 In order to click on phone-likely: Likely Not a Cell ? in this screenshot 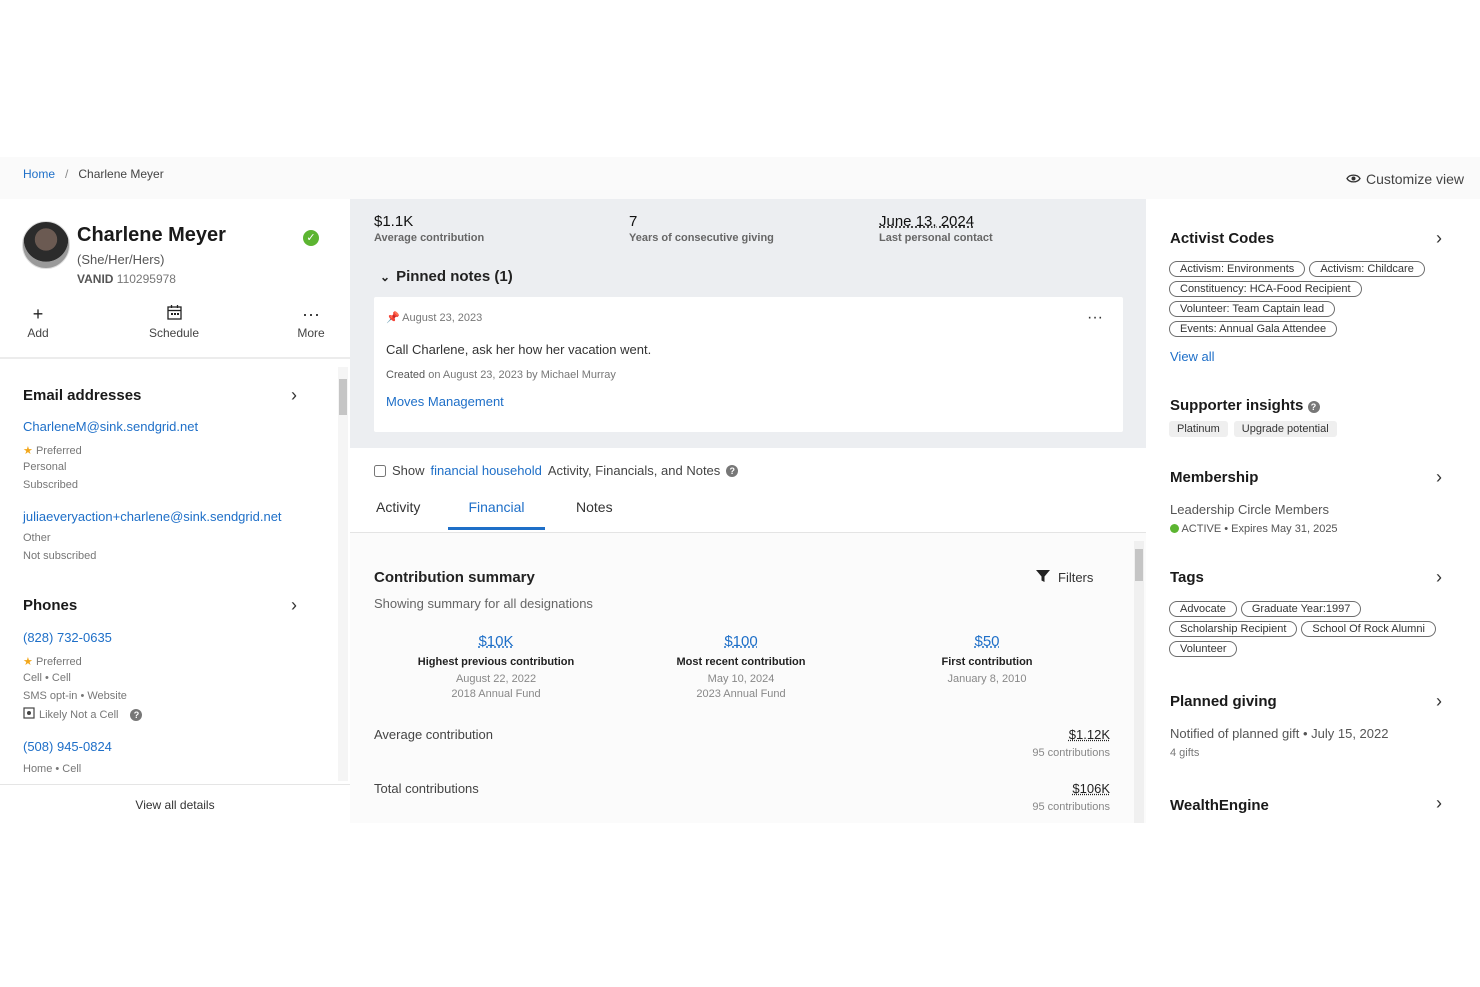, I will do `click(83, 714)`.